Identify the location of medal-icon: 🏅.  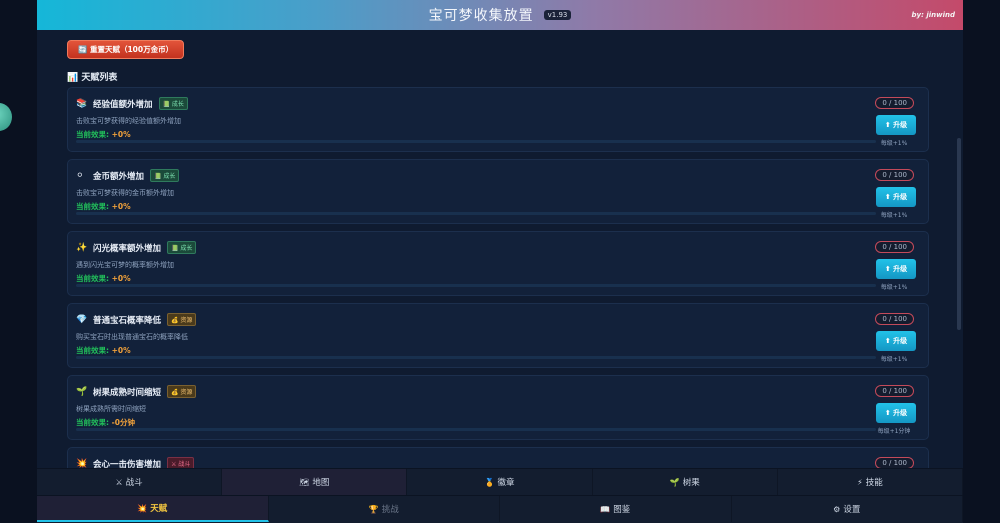
(489, 482).